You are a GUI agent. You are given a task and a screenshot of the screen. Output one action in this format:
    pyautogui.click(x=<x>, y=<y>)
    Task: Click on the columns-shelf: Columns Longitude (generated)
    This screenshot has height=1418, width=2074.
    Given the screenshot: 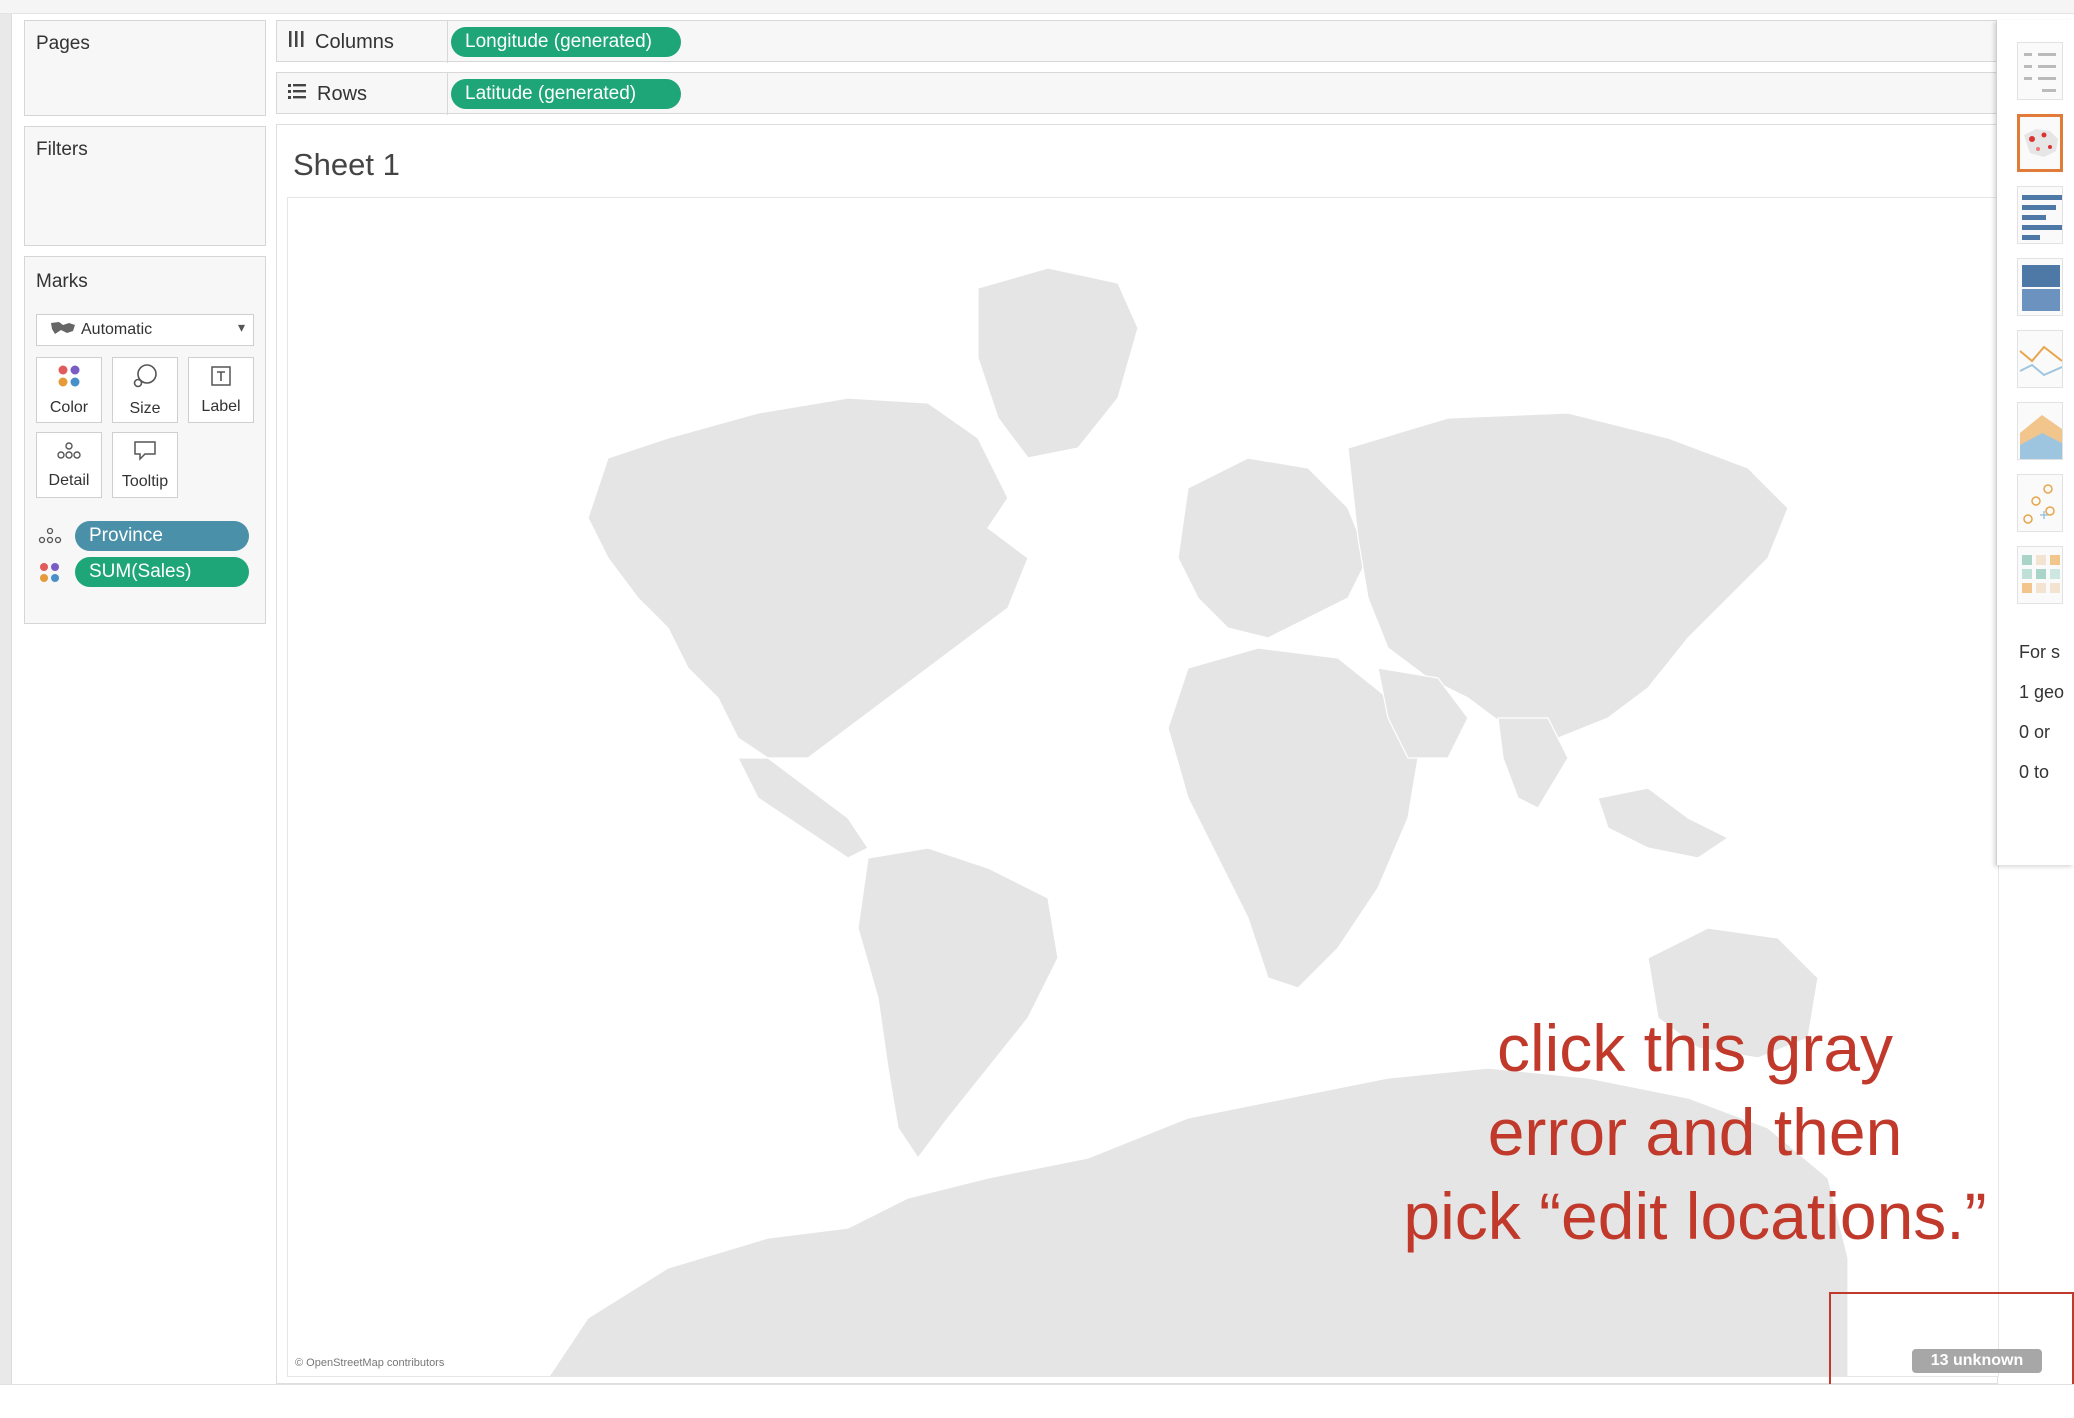 What is the action you would take?
    pyautogui.click(x=1137, y=41)
    